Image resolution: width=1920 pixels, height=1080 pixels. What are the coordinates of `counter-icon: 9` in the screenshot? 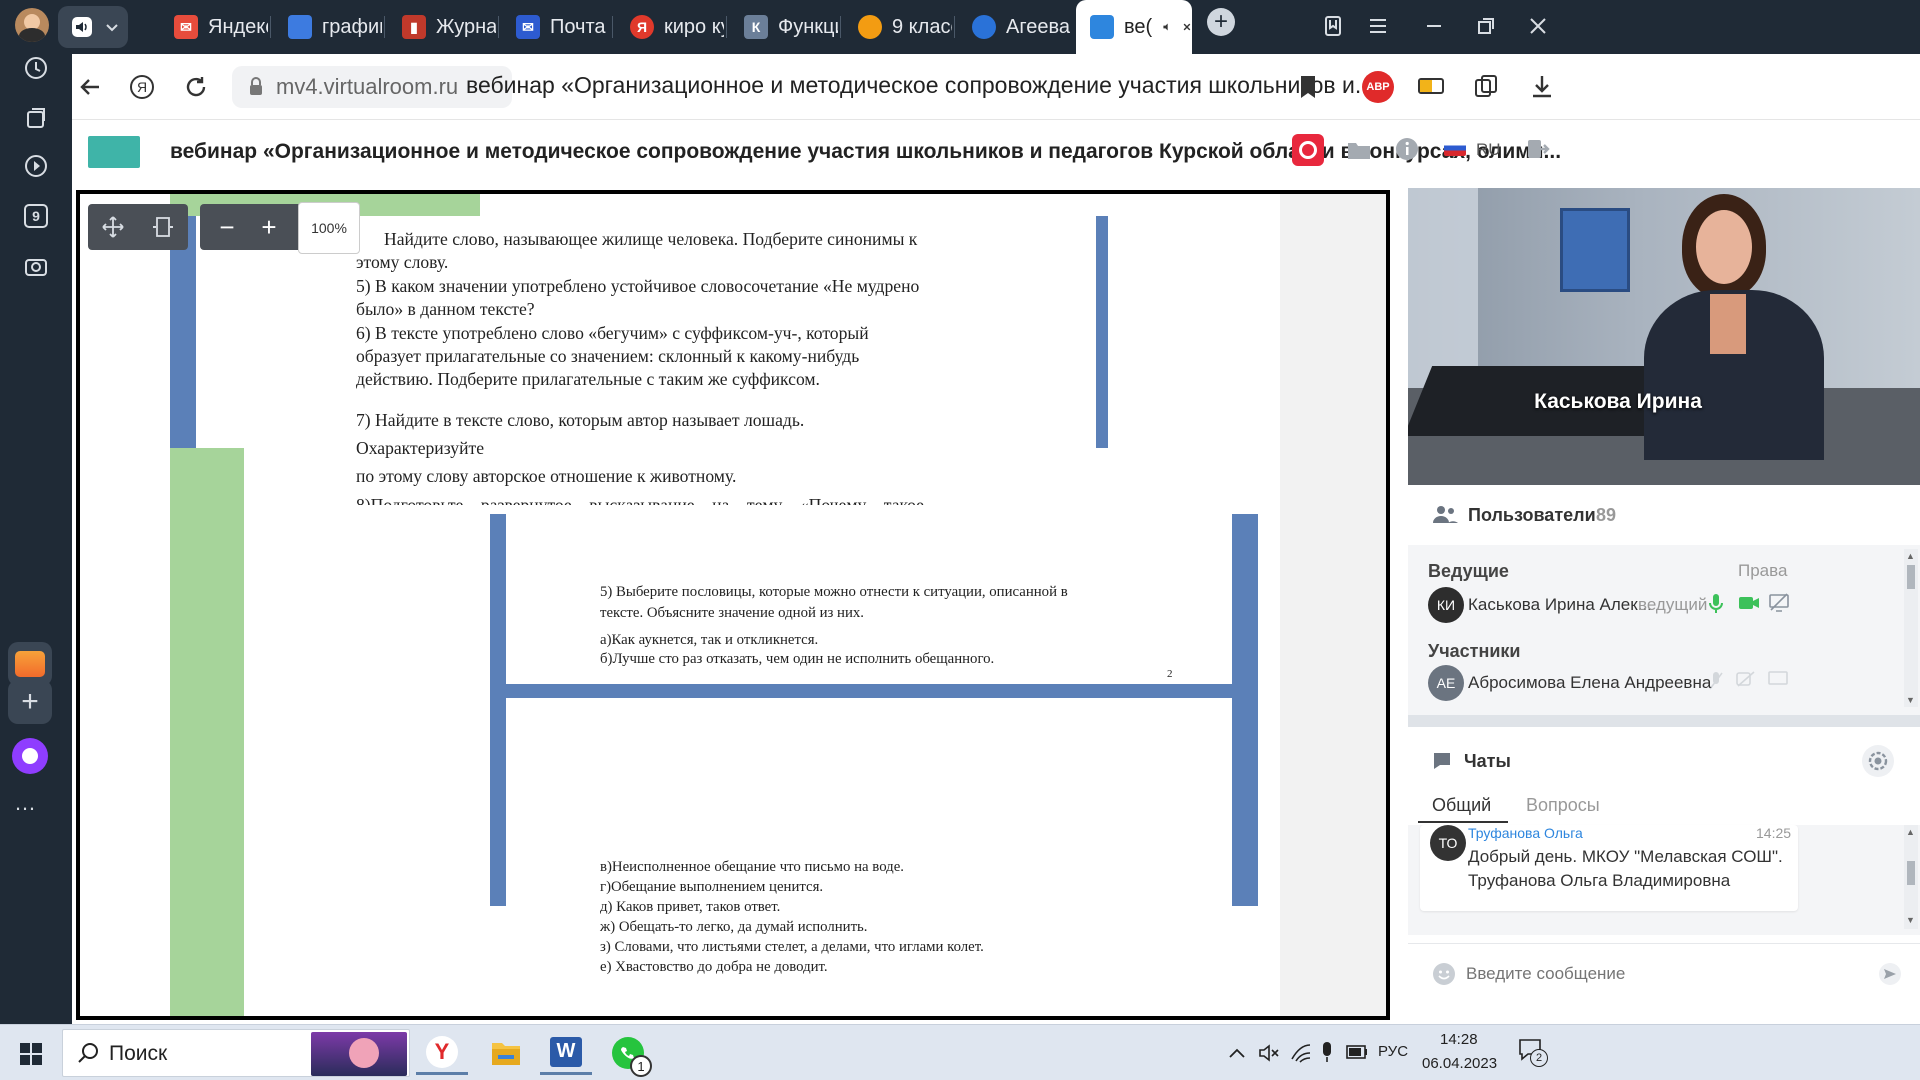 It's located at (36, 216).